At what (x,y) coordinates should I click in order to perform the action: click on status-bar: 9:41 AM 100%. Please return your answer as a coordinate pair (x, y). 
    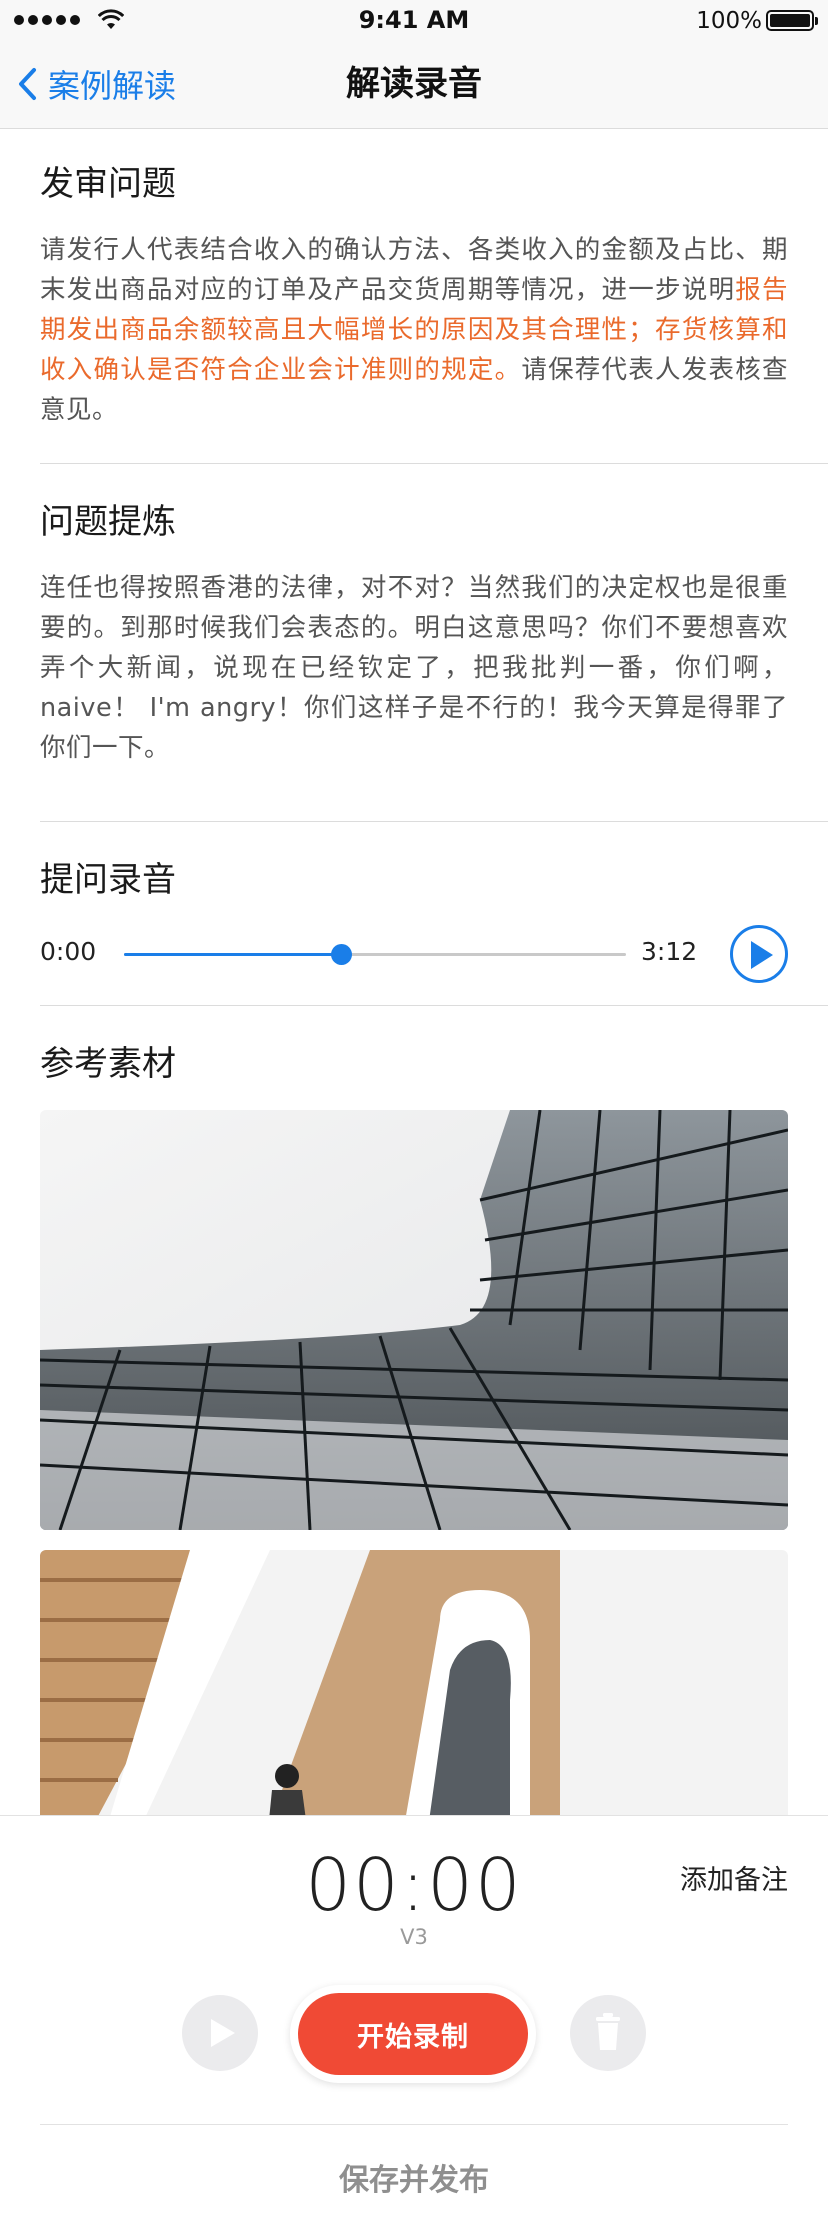
    Looking at the image, I should click on (414, 20).